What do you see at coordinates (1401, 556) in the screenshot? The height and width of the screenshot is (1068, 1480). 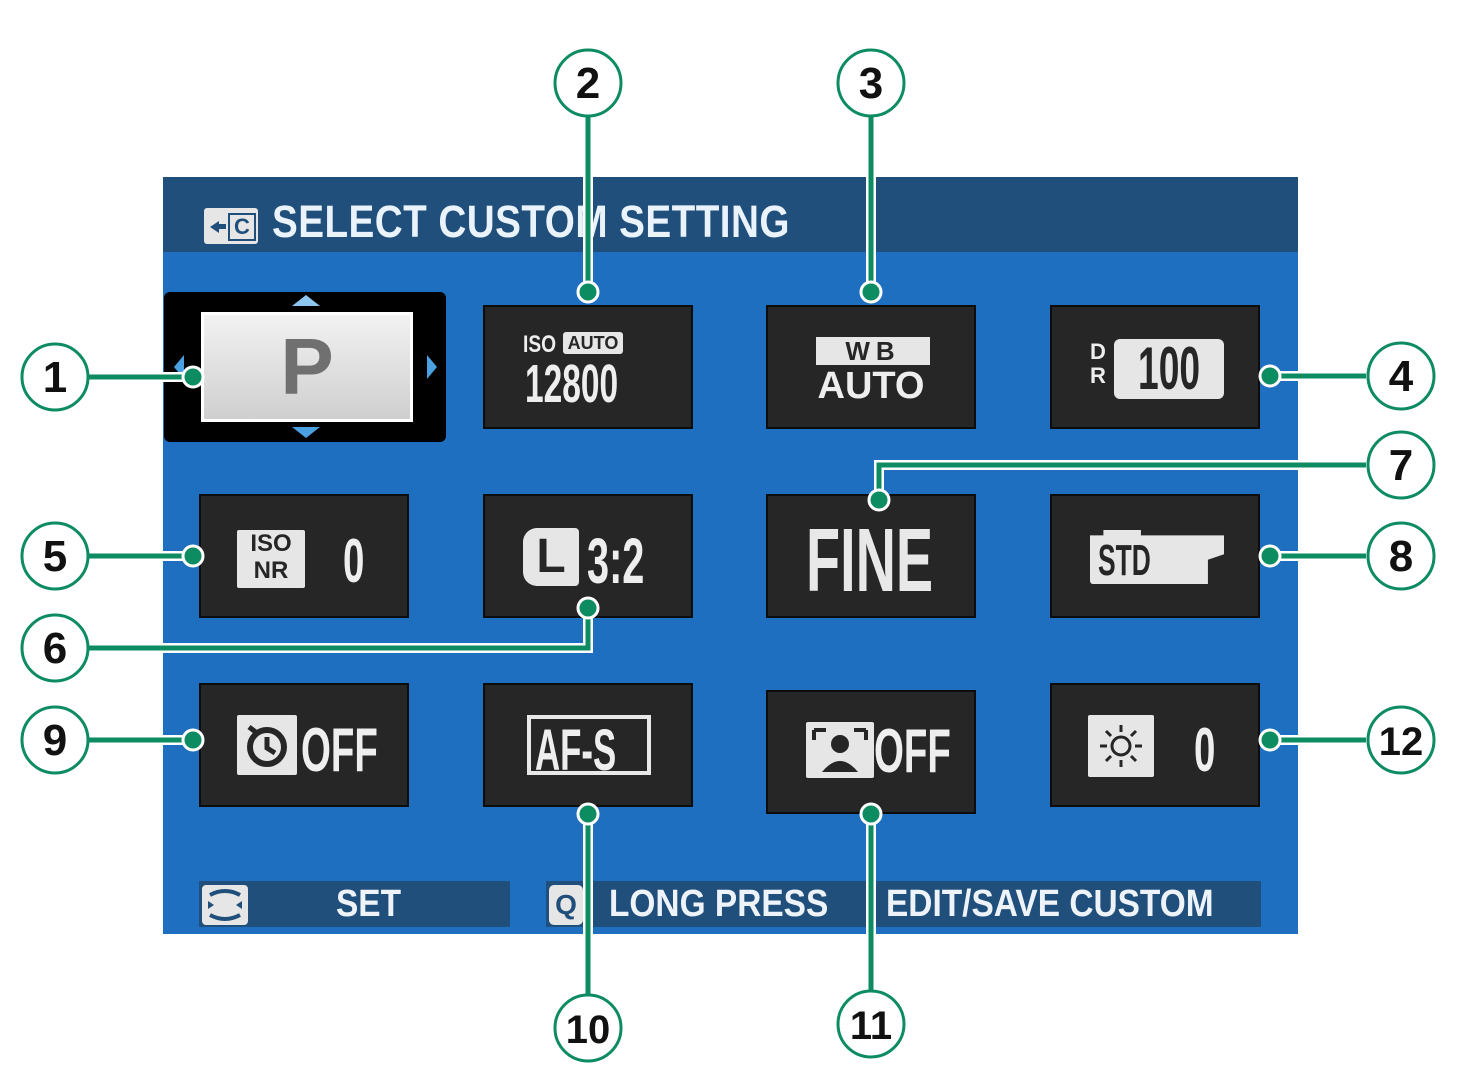 I see `callout-number-8: 8` at bounding box center [1401, 556].